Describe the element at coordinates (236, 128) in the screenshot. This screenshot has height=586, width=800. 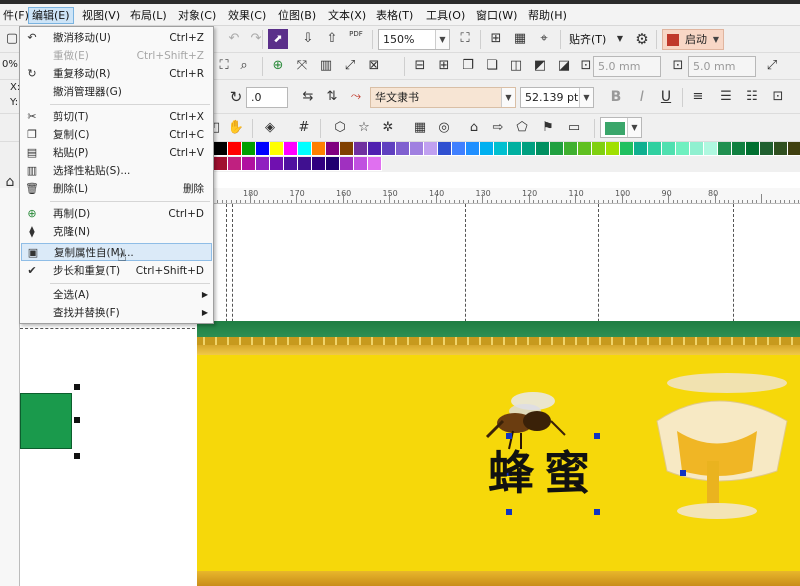
I see `pan-hand-icon: ✋` at that location.